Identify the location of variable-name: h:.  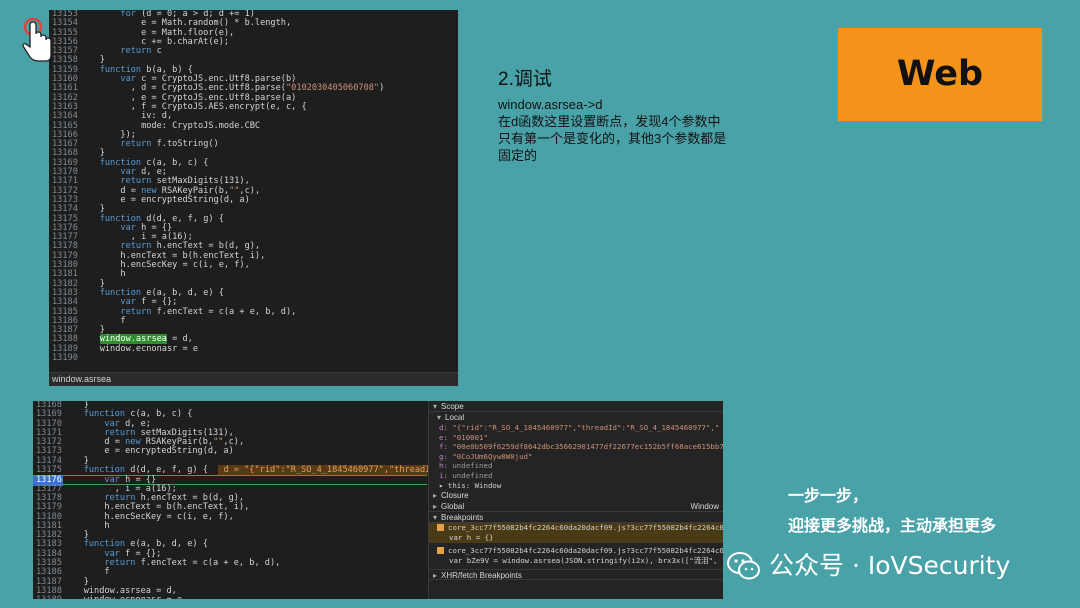
(446, 466).